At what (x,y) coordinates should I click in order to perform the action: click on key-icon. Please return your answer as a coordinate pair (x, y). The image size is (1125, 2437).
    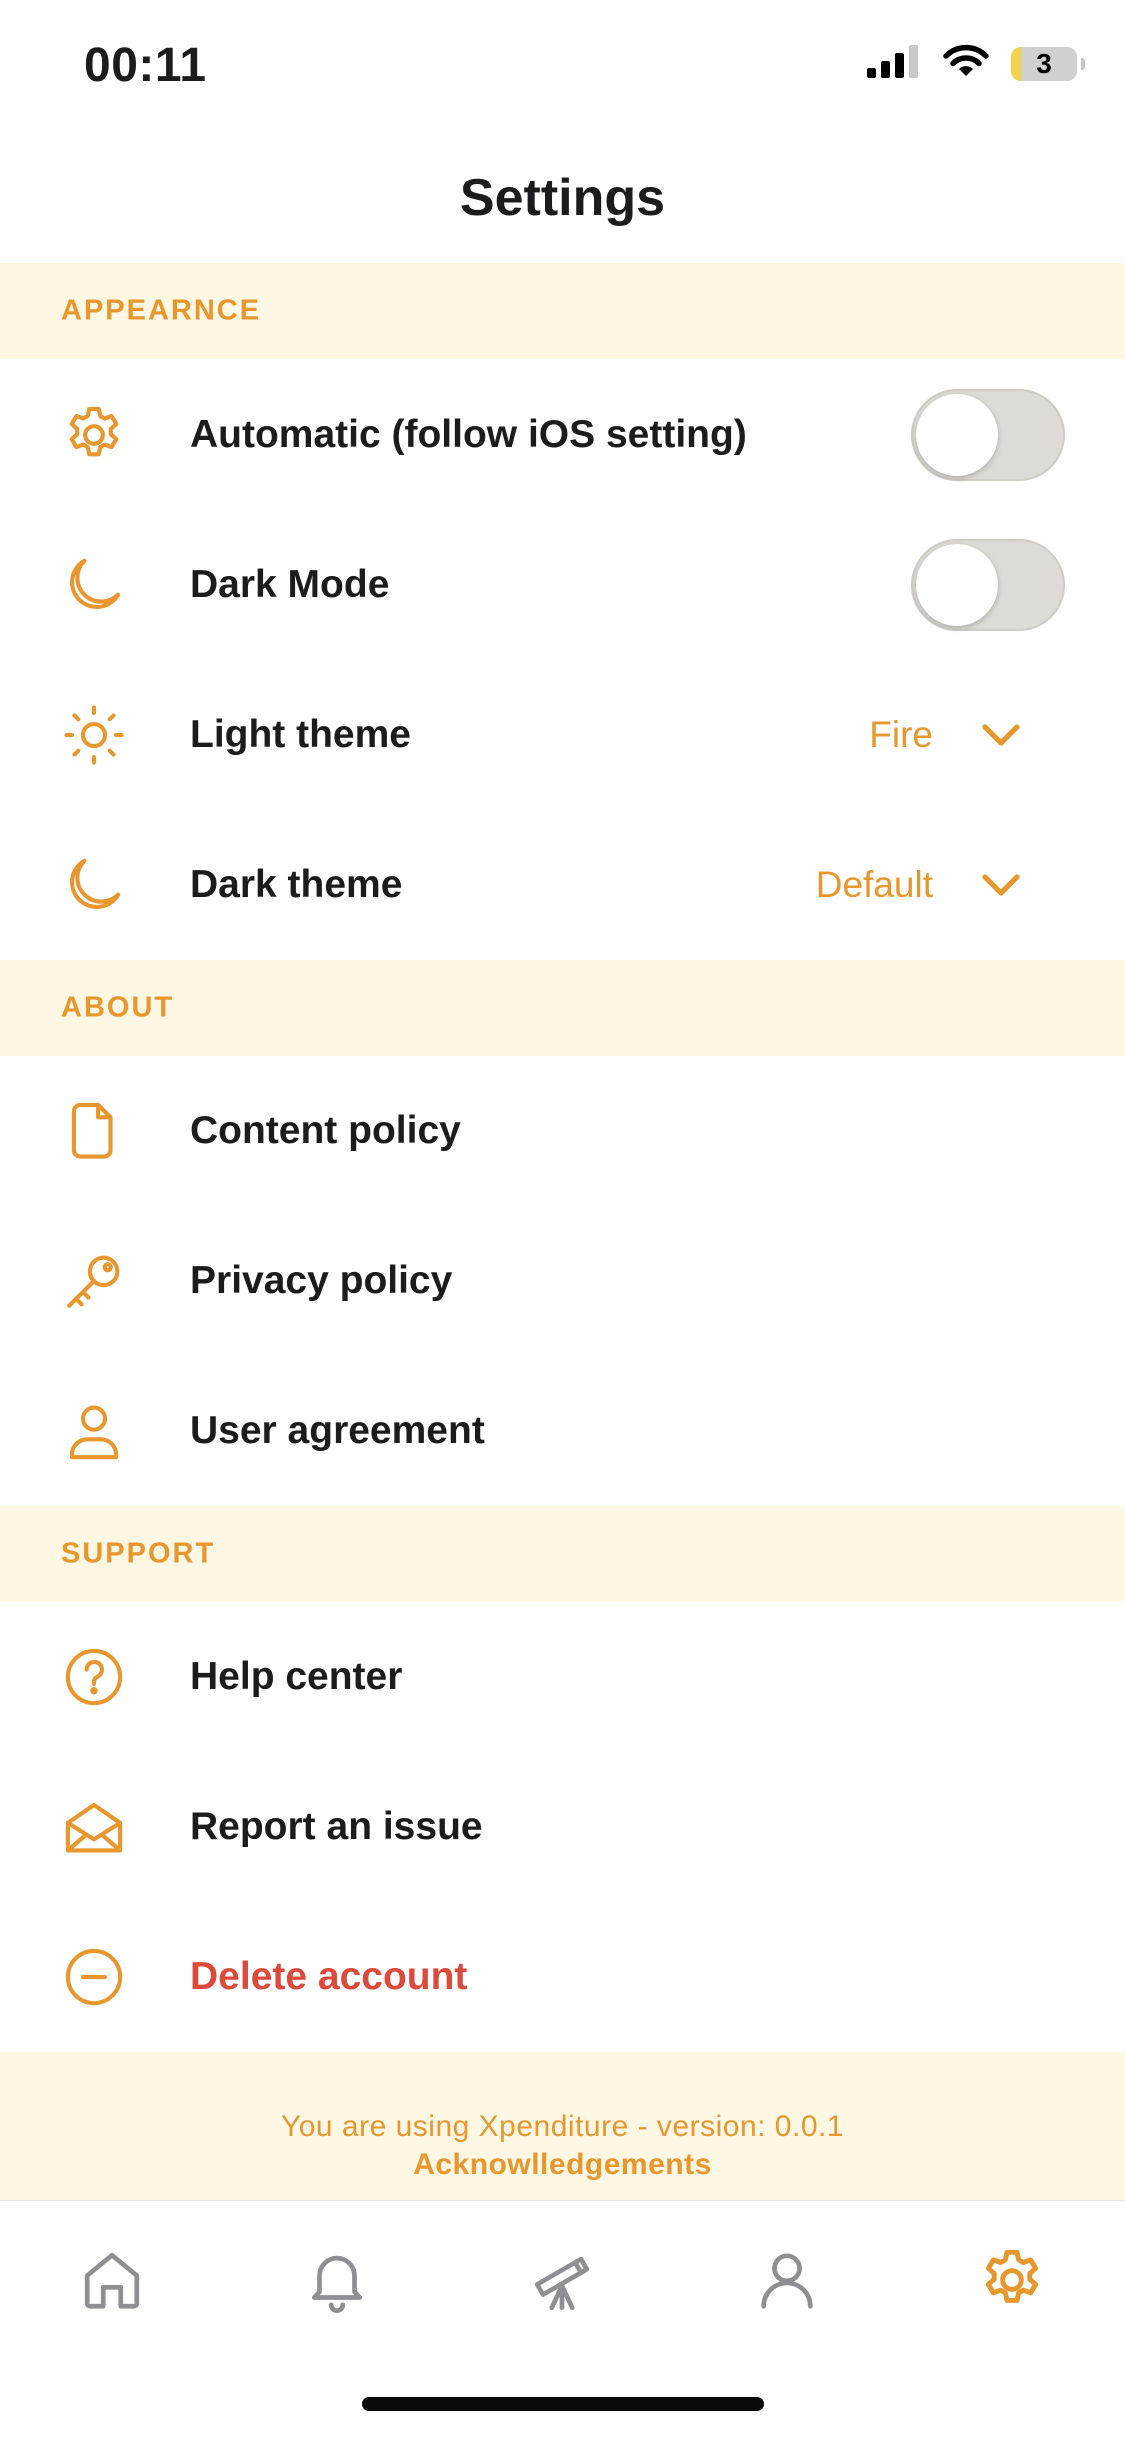
    Looking at the image, I should click on (94, 1281).